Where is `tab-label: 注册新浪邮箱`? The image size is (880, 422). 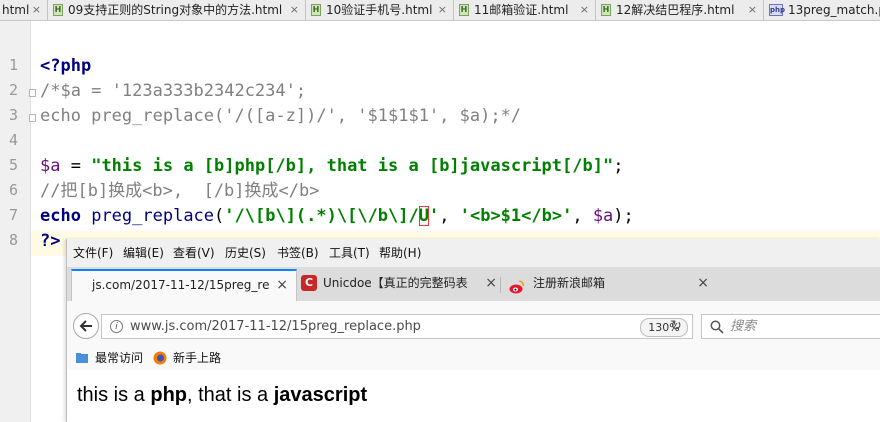 tab-label: 注册新浪邮箱 is located at coordinates (569, 283).